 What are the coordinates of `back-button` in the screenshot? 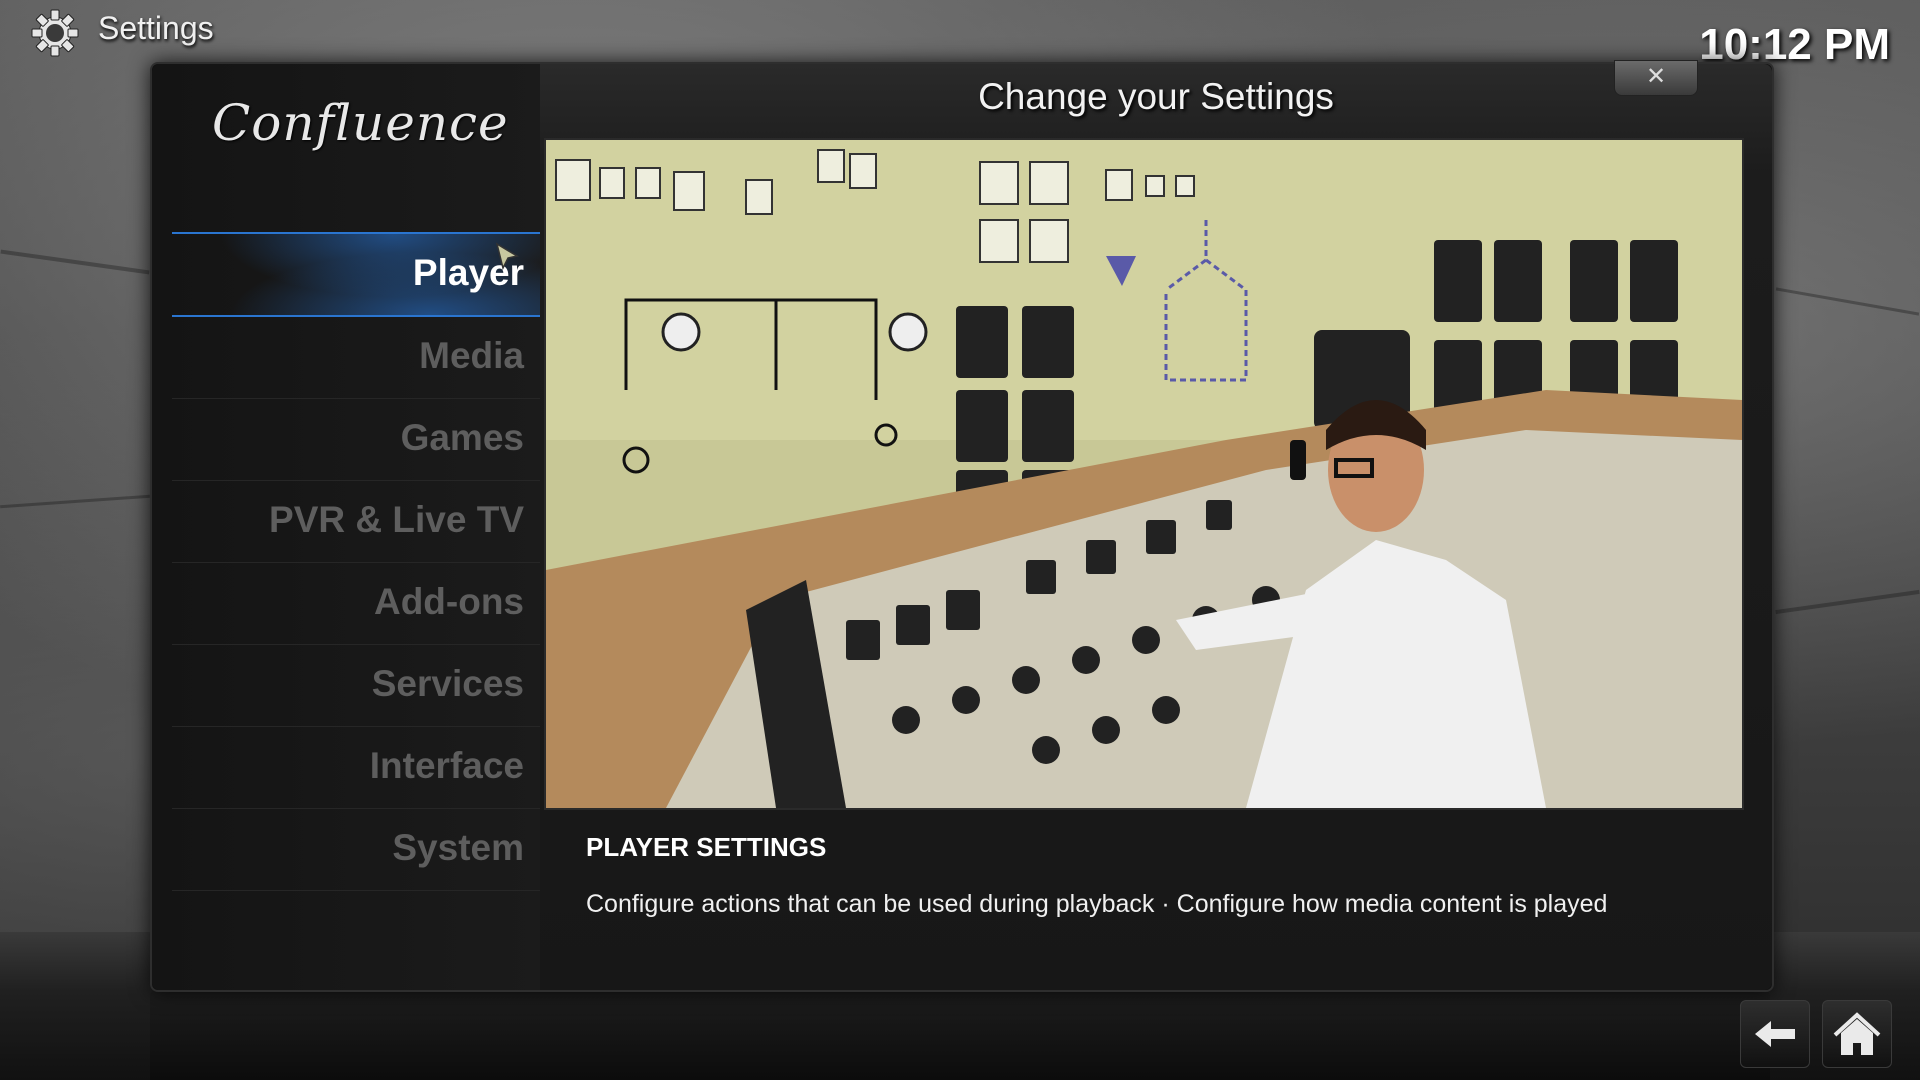 It's located at (1775, 1034).